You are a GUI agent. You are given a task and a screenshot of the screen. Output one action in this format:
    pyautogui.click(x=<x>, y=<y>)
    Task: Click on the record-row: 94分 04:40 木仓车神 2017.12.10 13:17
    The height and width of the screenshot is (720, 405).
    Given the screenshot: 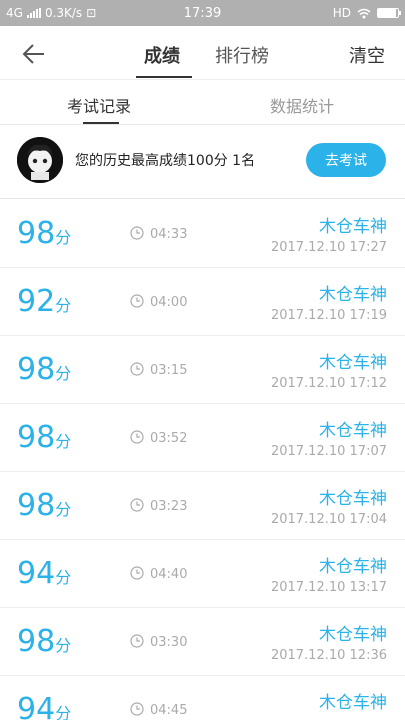 What is the action you would take?
    pyautogui.click(x=202, y=574)
    